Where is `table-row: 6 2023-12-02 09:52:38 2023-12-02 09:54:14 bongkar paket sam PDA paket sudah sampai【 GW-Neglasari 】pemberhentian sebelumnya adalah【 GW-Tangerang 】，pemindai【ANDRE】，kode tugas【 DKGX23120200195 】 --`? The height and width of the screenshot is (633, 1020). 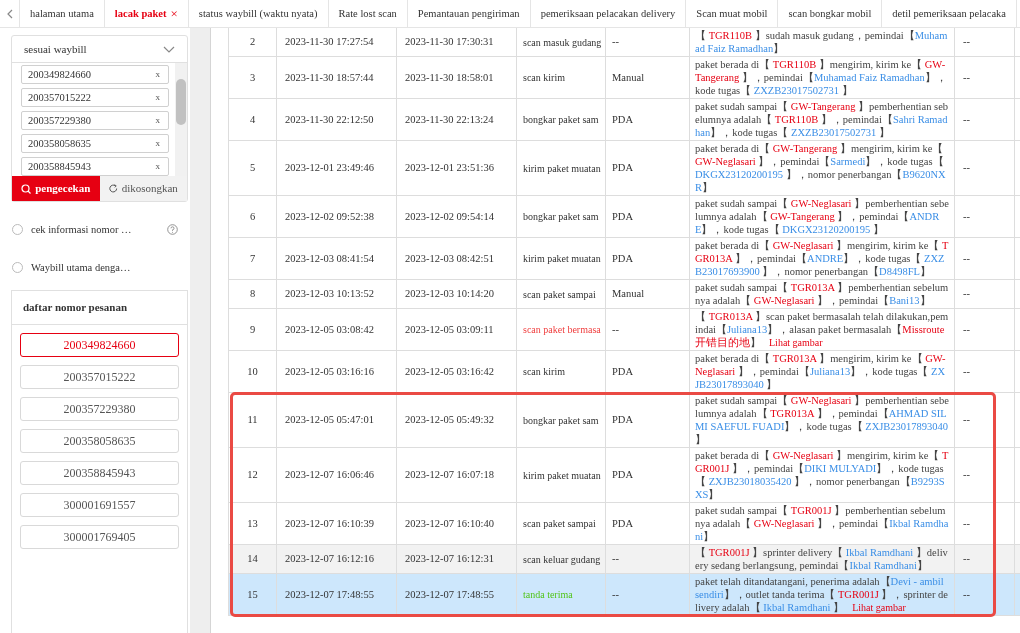 table-row: 6 2023-12-02 09:52:38 2023-12-02 09:54:14 bongkar paket sam PDA paket sudah sampai【 GW-Neglasari 】pemberhentian sebelumnya adalah【 GW-Tangerang 】，pemindai【ANDRE】，kode tugas【 DKGX23120200195 】 -- is located at coordinates (624, 217).